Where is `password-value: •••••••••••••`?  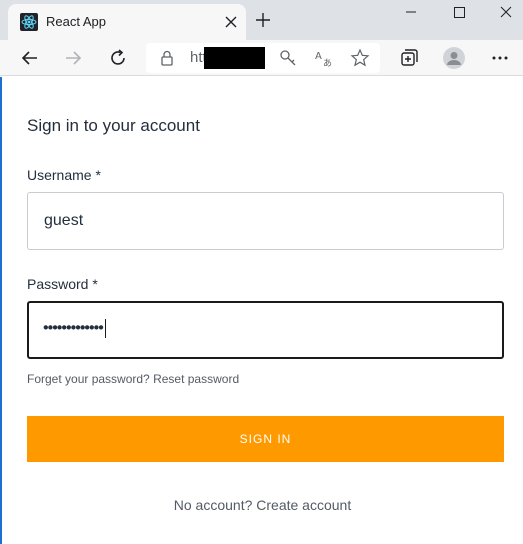 password-value: ••••••••••••• is located at coordinates (75, 328).